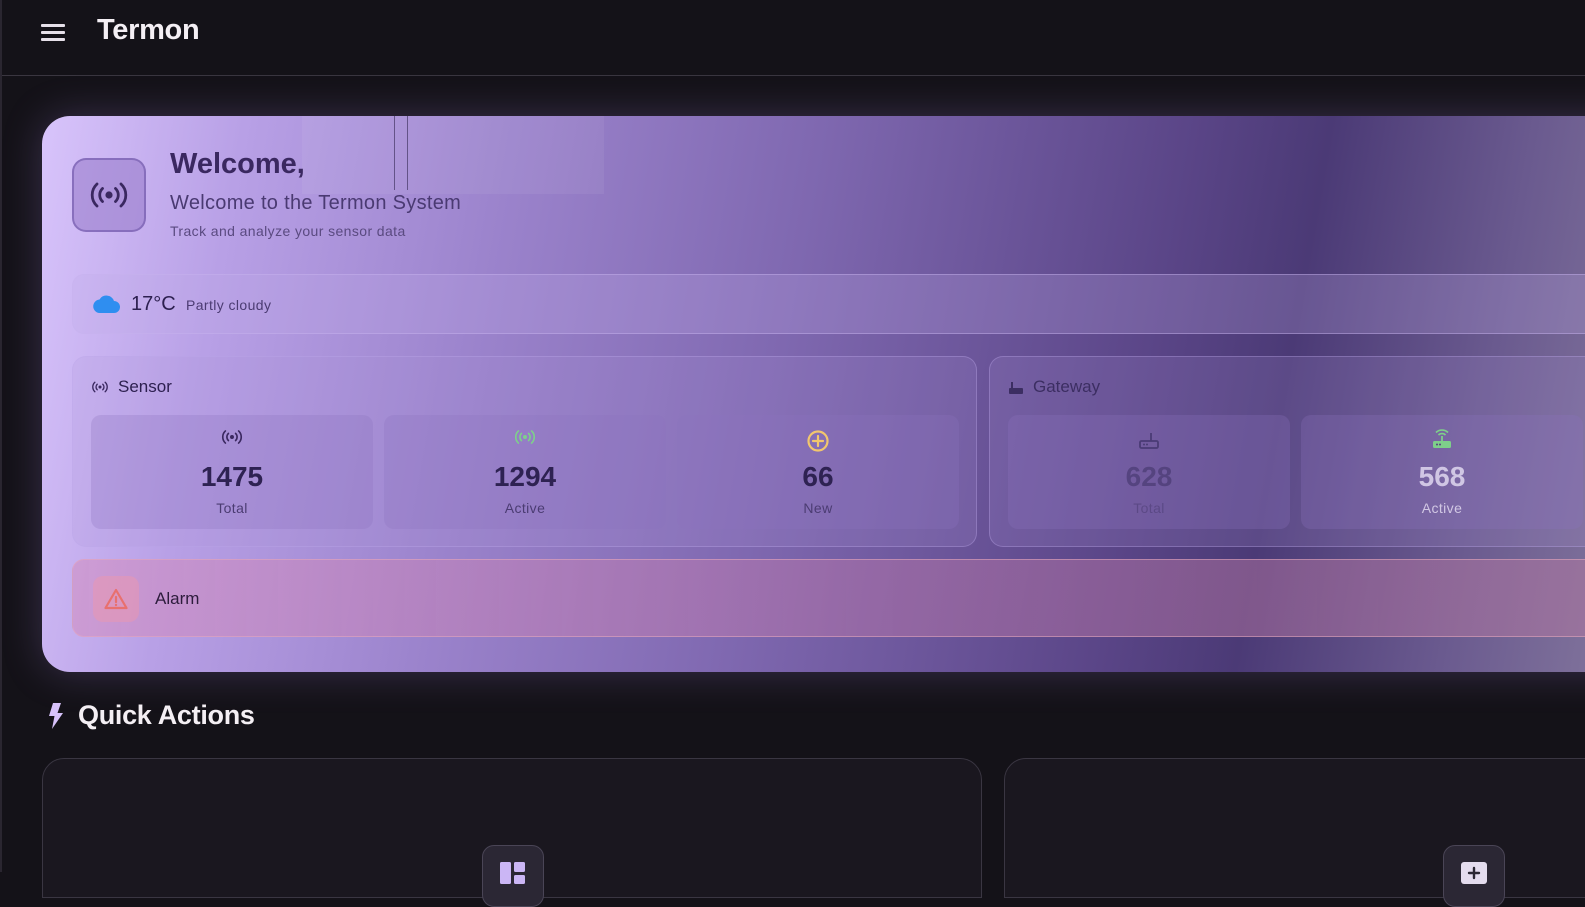 The width and height of the screenshot is (1585, 907). What do you see at coordinates (56, 715) in the screenshot?
I see `bolt-icon` at bounding box center [56, 715].